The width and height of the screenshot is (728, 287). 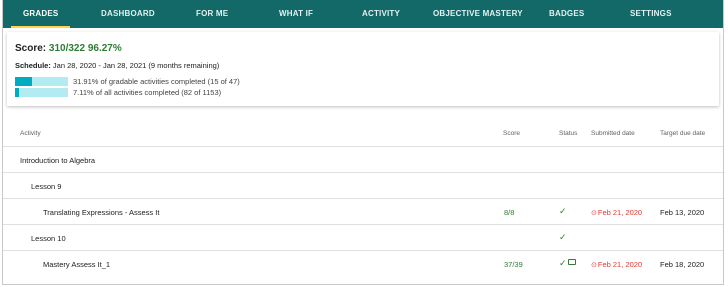 What do you see at coordinates (32, 48) in the screenshot?
I see `score-label: Score:` at bounding box center [32, 48].